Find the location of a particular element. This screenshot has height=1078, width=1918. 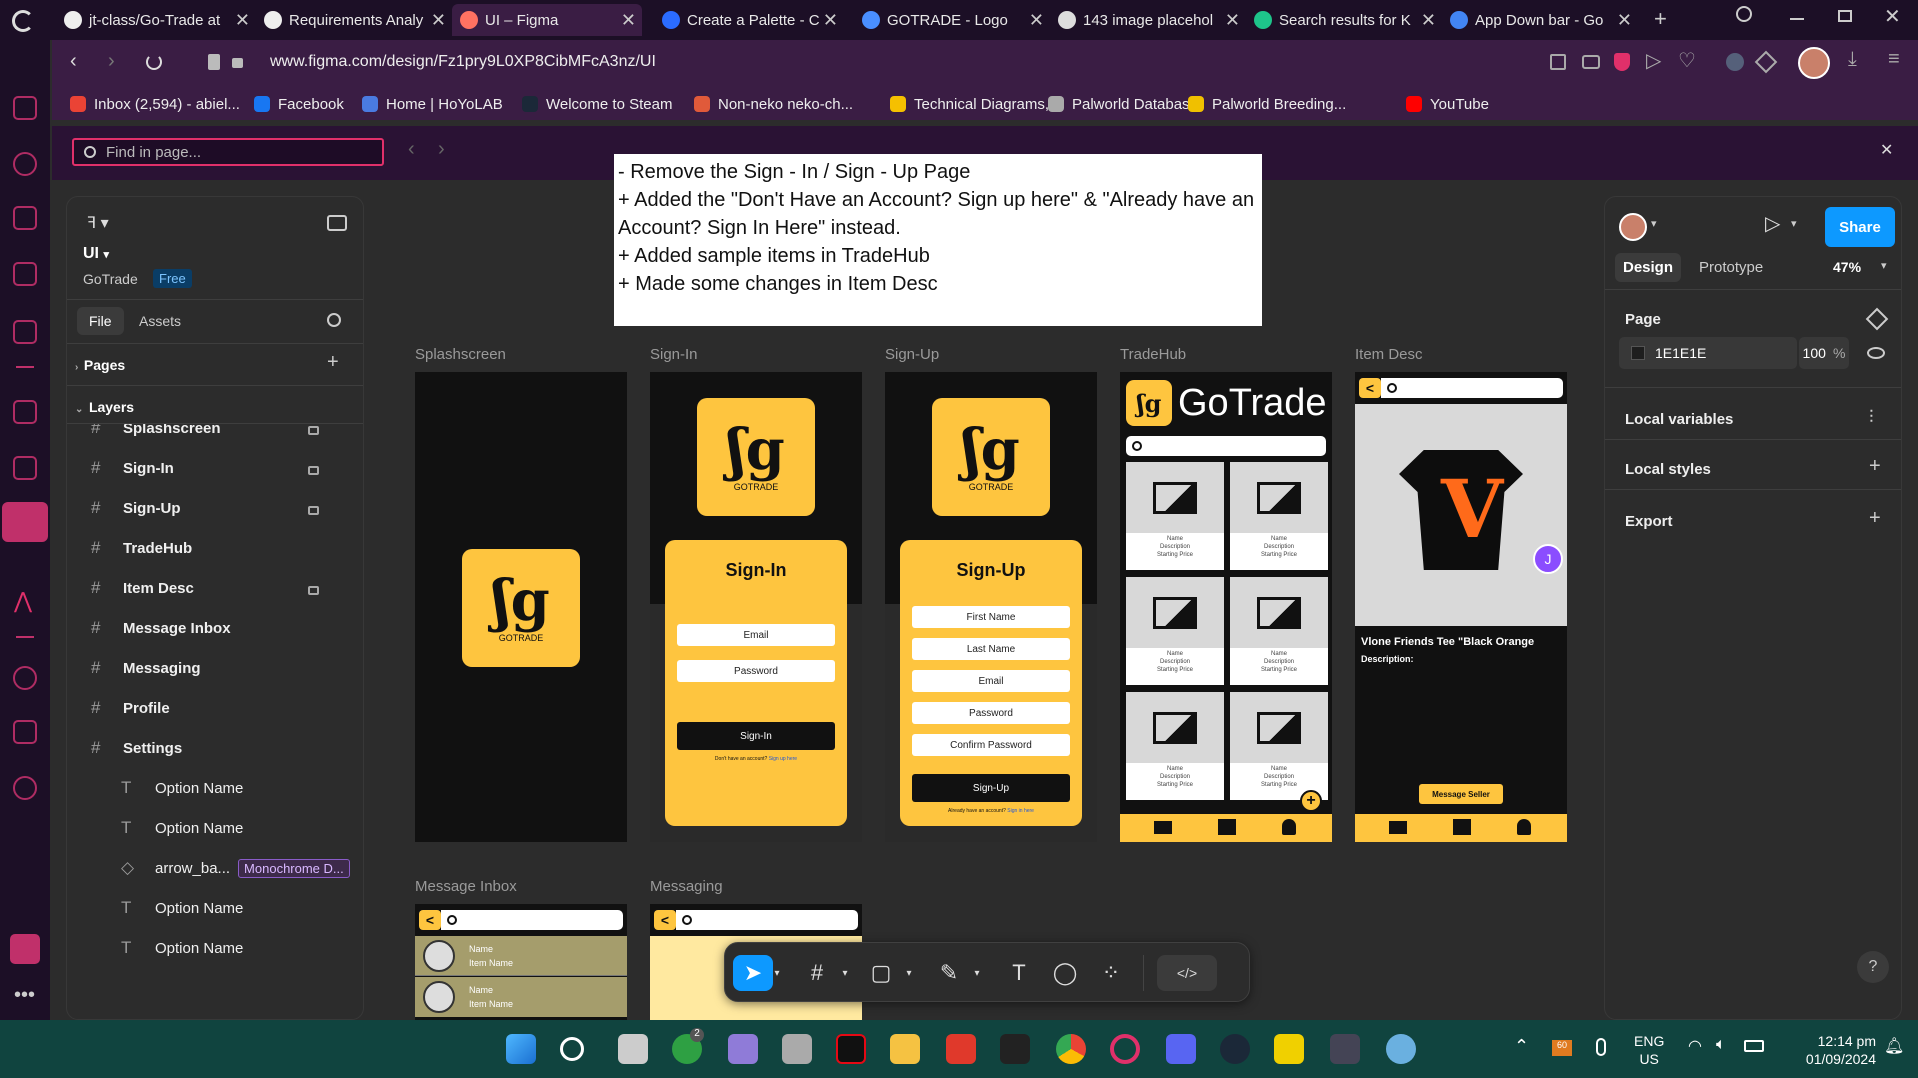

chevron-up-icon: ⌃ is located at coordinates (1521, 1046).